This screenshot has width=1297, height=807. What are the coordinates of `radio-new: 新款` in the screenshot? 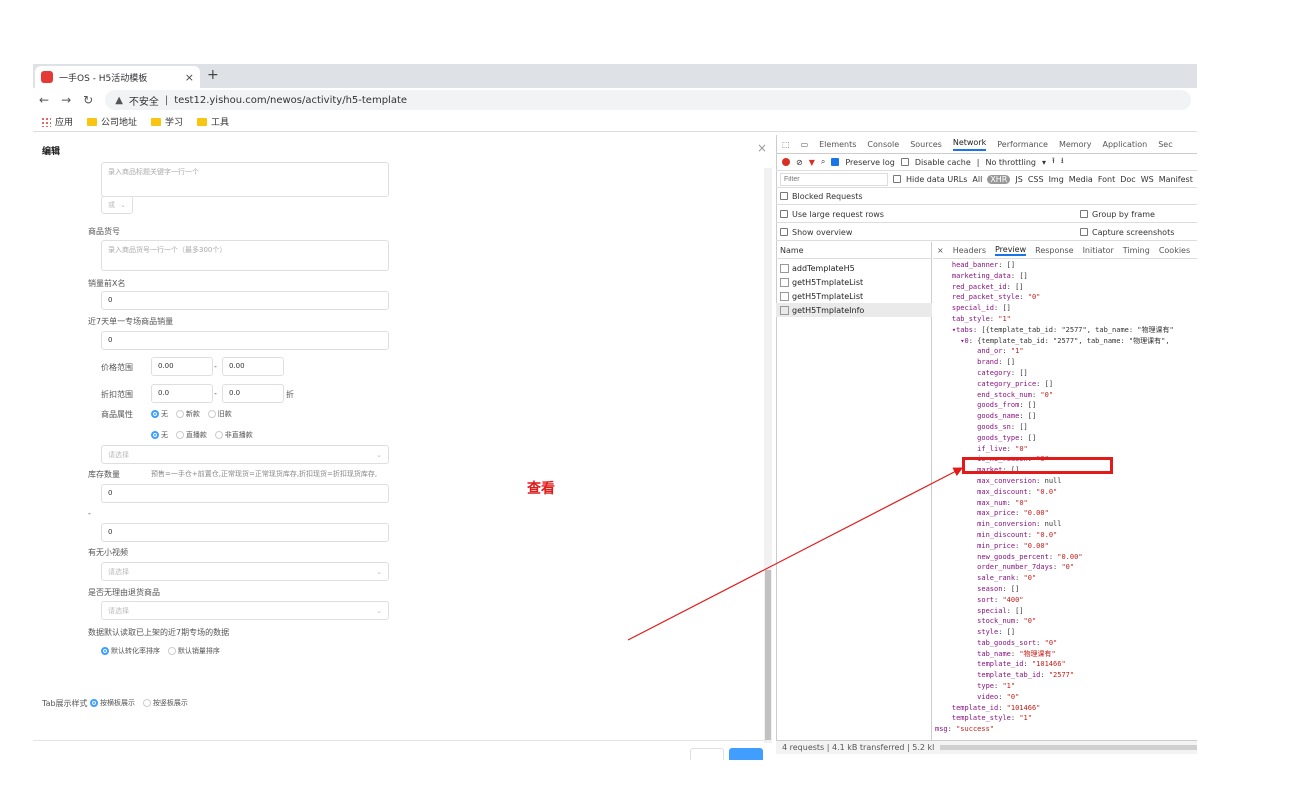 It's located at (187, 414).